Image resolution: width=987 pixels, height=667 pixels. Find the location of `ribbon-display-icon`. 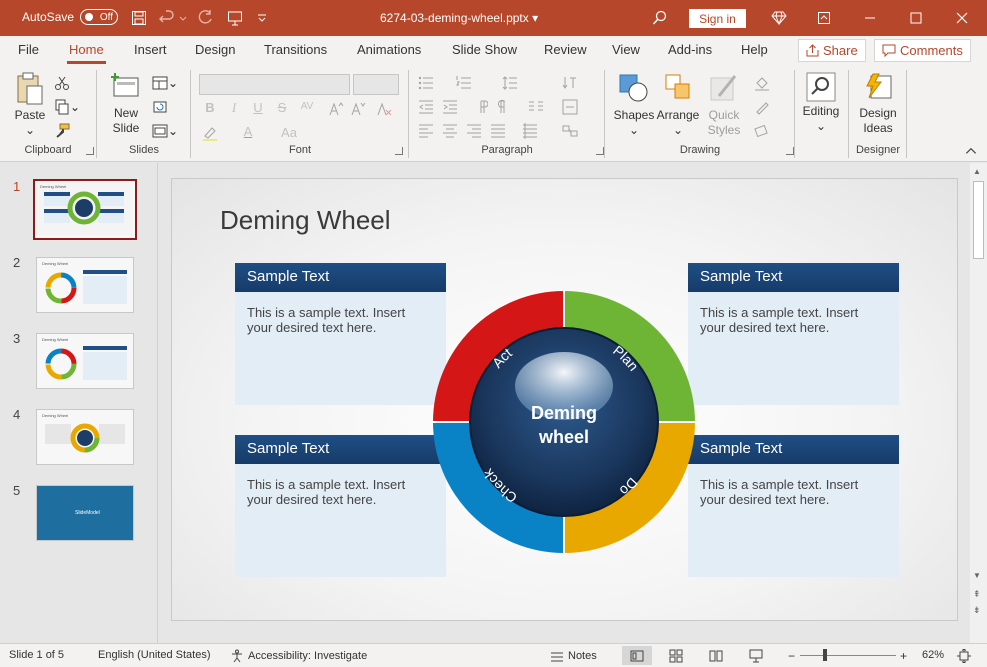

ribbon-display-icon is located at coordinates (824, 18).